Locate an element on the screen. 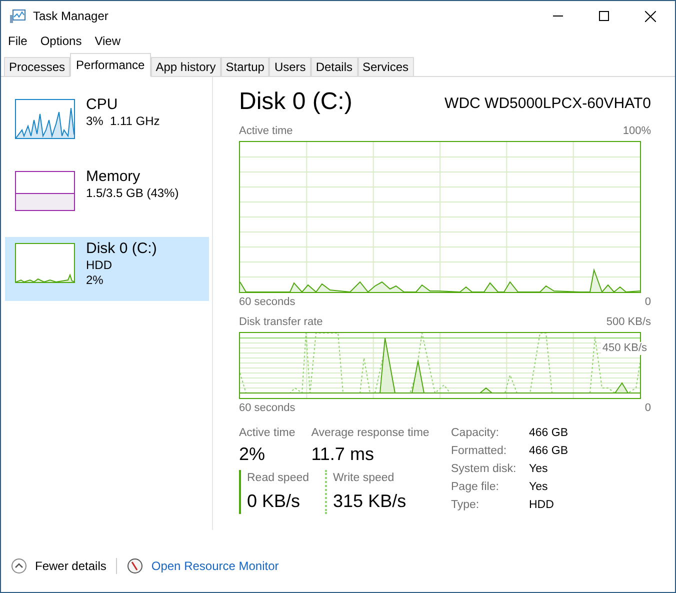 The image size is (676, 593). tab: Processes is located at coordinates (37, 67).